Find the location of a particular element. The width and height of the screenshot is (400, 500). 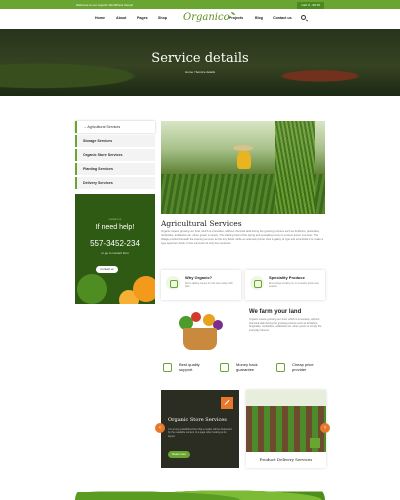

call-button: Call: 0 - 90 45 is located at coordinates (310, 5).